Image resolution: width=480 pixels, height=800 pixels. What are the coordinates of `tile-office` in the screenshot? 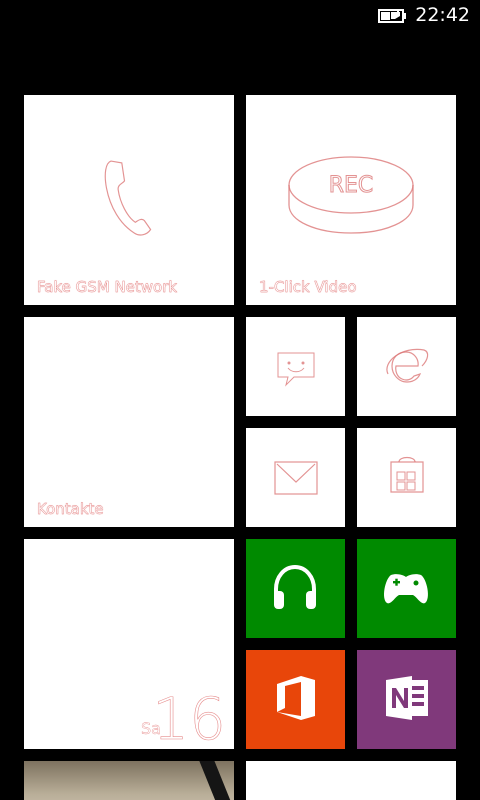 It's located at (295, 699).